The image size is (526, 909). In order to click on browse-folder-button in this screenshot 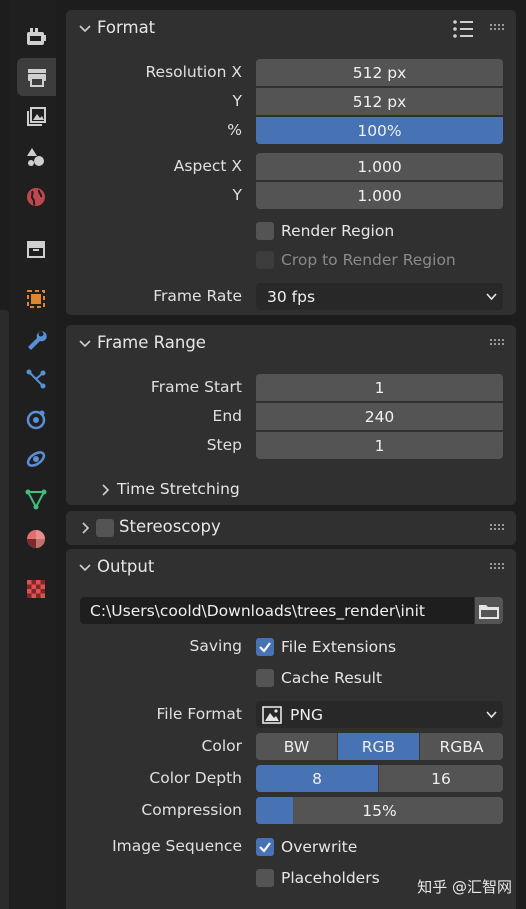, I will do `click(489, 610)`.